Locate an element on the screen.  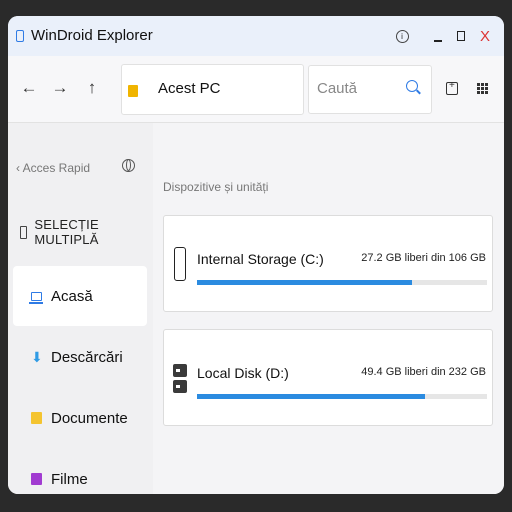
drive-name: Local Disk (D:) is located at coordinates (243, 373).